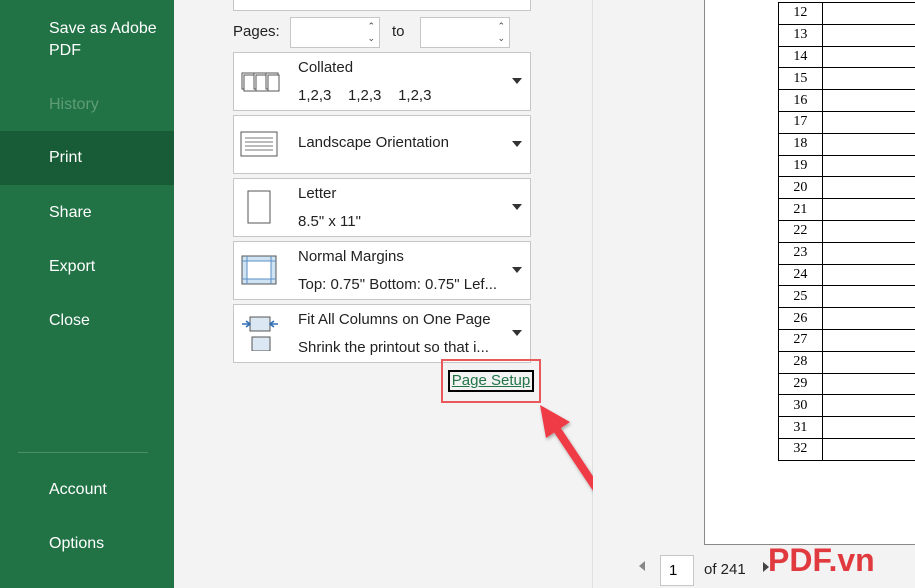 The width and height of the screenshot is (915, 588). What do you see at coordinates (260, 82) in the screenshot?
I see `collated-icon` at bounding box center [260, 82].